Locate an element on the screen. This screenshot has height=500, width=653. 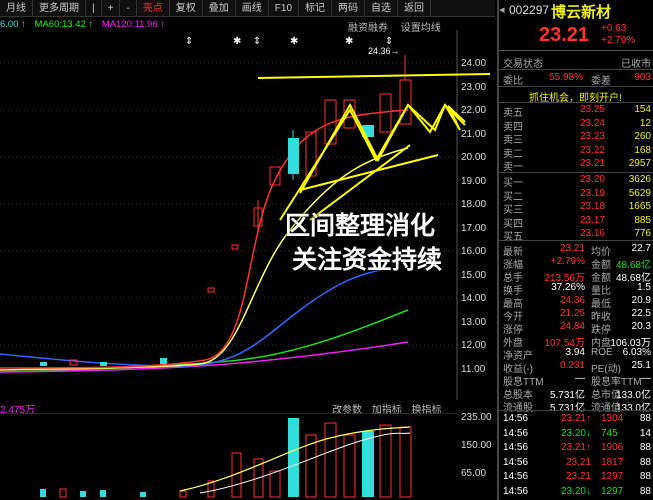
bid-price: 23.20 is located at coordinates (592, 179).